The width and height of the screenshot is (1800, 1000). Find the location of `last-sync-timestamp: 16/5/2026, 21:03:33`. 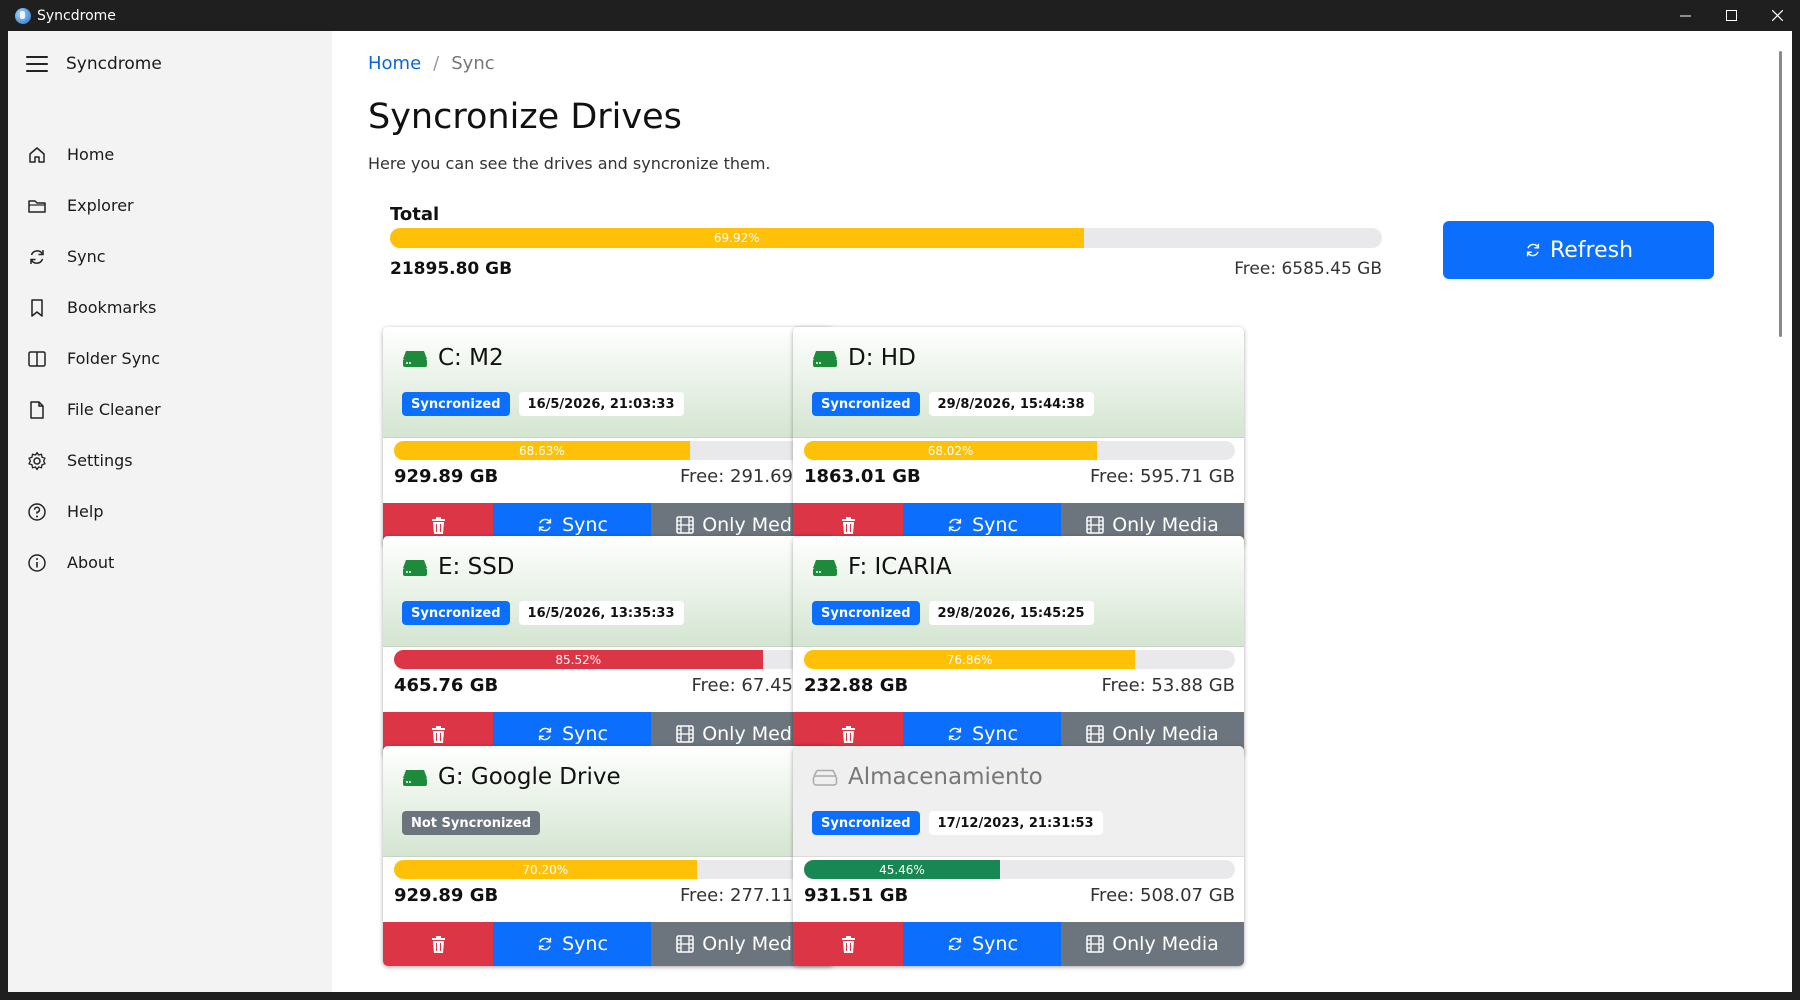

last-sync-timestamp: 16/5/2026, 21:03:33 is located at coordinates (601, 404).